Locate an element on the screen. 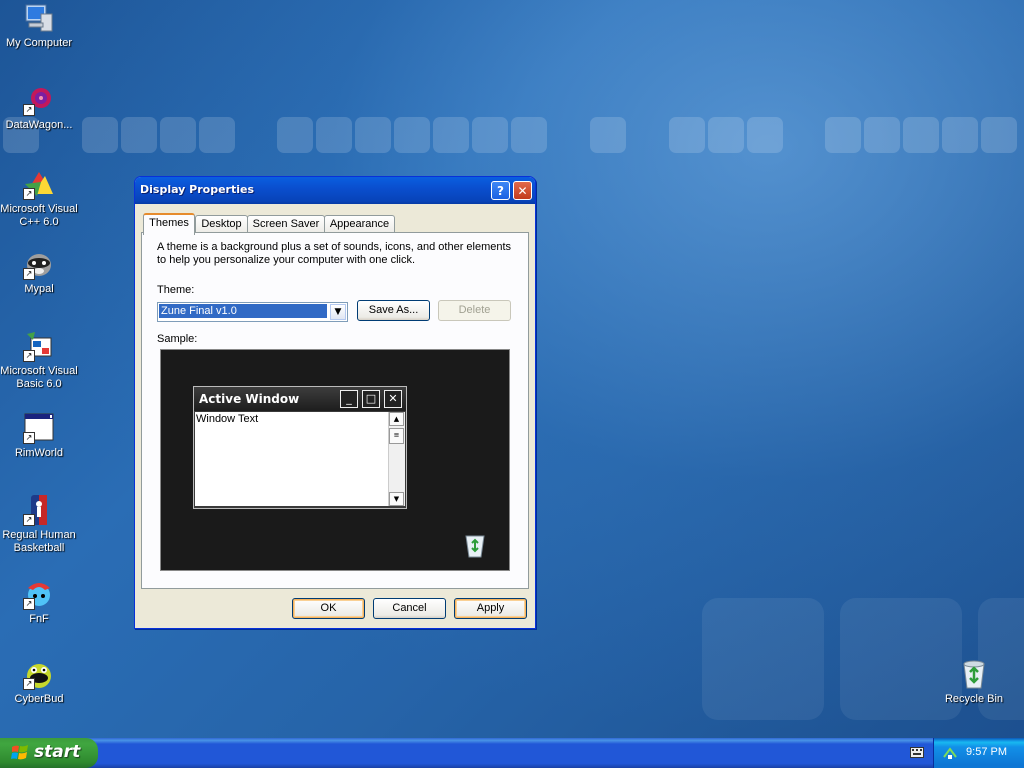 The height and width of the screenshot is (768, 1024). title-bar: Display Properties ? ✕ is located at coordinates (335, 190).